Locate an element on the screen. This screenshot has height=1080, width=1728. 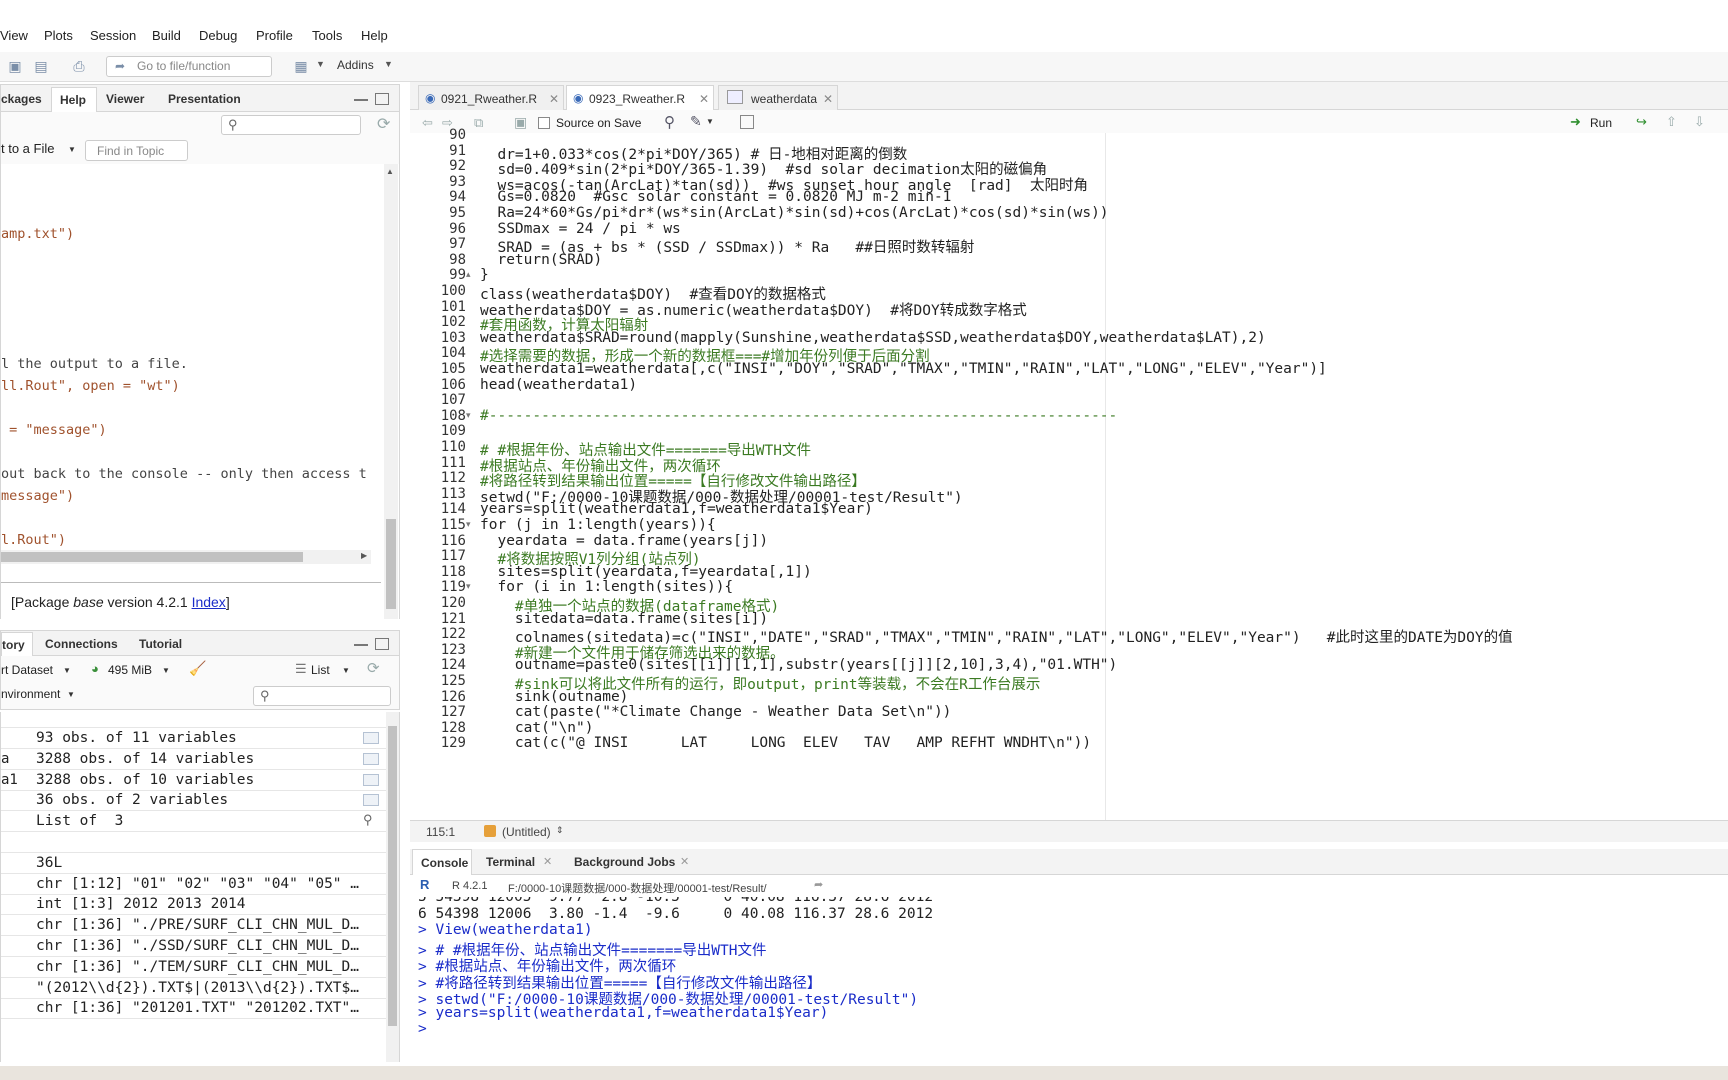
menu-help: Help is located at coordinates (374, 35).